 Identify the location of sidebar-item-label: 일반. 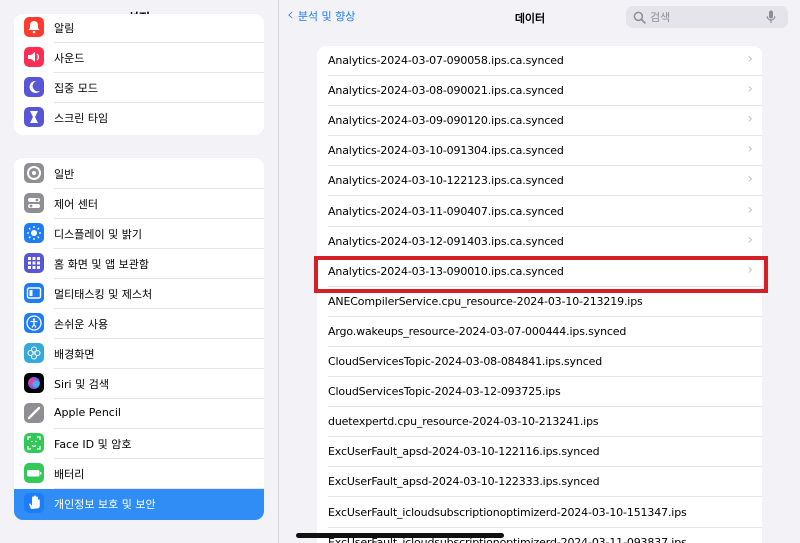
(64, 174).